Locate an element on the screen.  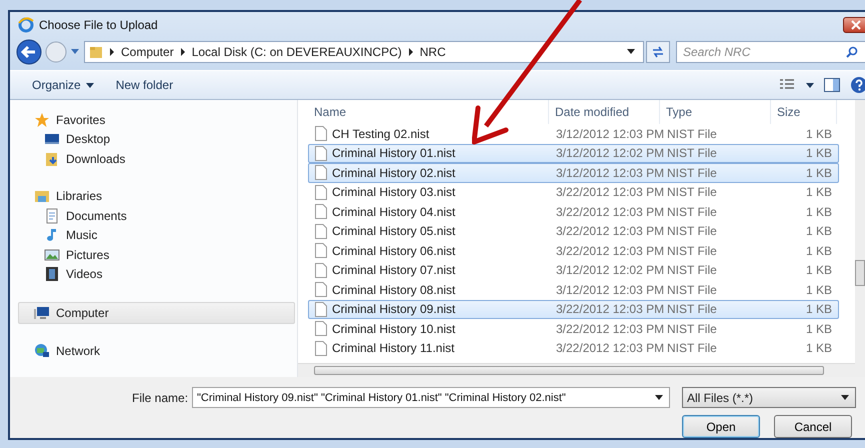
file-row: Criminal History 11.nist 3/22/2012 12:03 PM NIST File 1 KB is located at coordinates (573, 348).